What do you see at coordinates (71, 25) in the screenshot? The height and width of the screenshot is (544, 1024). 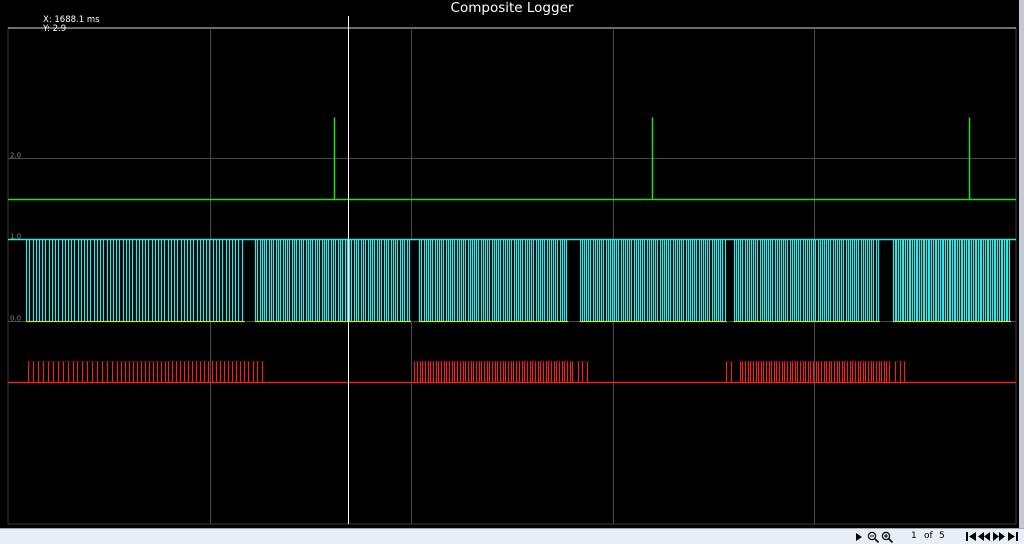 I see `cursor-readout: X: 1688.1 ms Y: 2.9` at bounding box center [71, 25].